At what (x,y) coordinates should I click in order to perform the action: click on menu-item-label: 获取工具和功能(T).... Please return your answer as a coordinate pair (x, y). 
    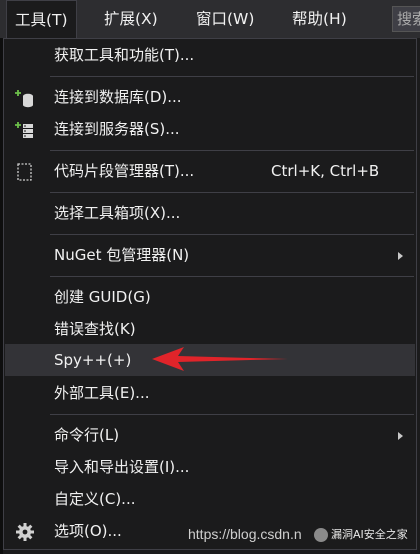
    Looking at the image, I should click on (124, 55).